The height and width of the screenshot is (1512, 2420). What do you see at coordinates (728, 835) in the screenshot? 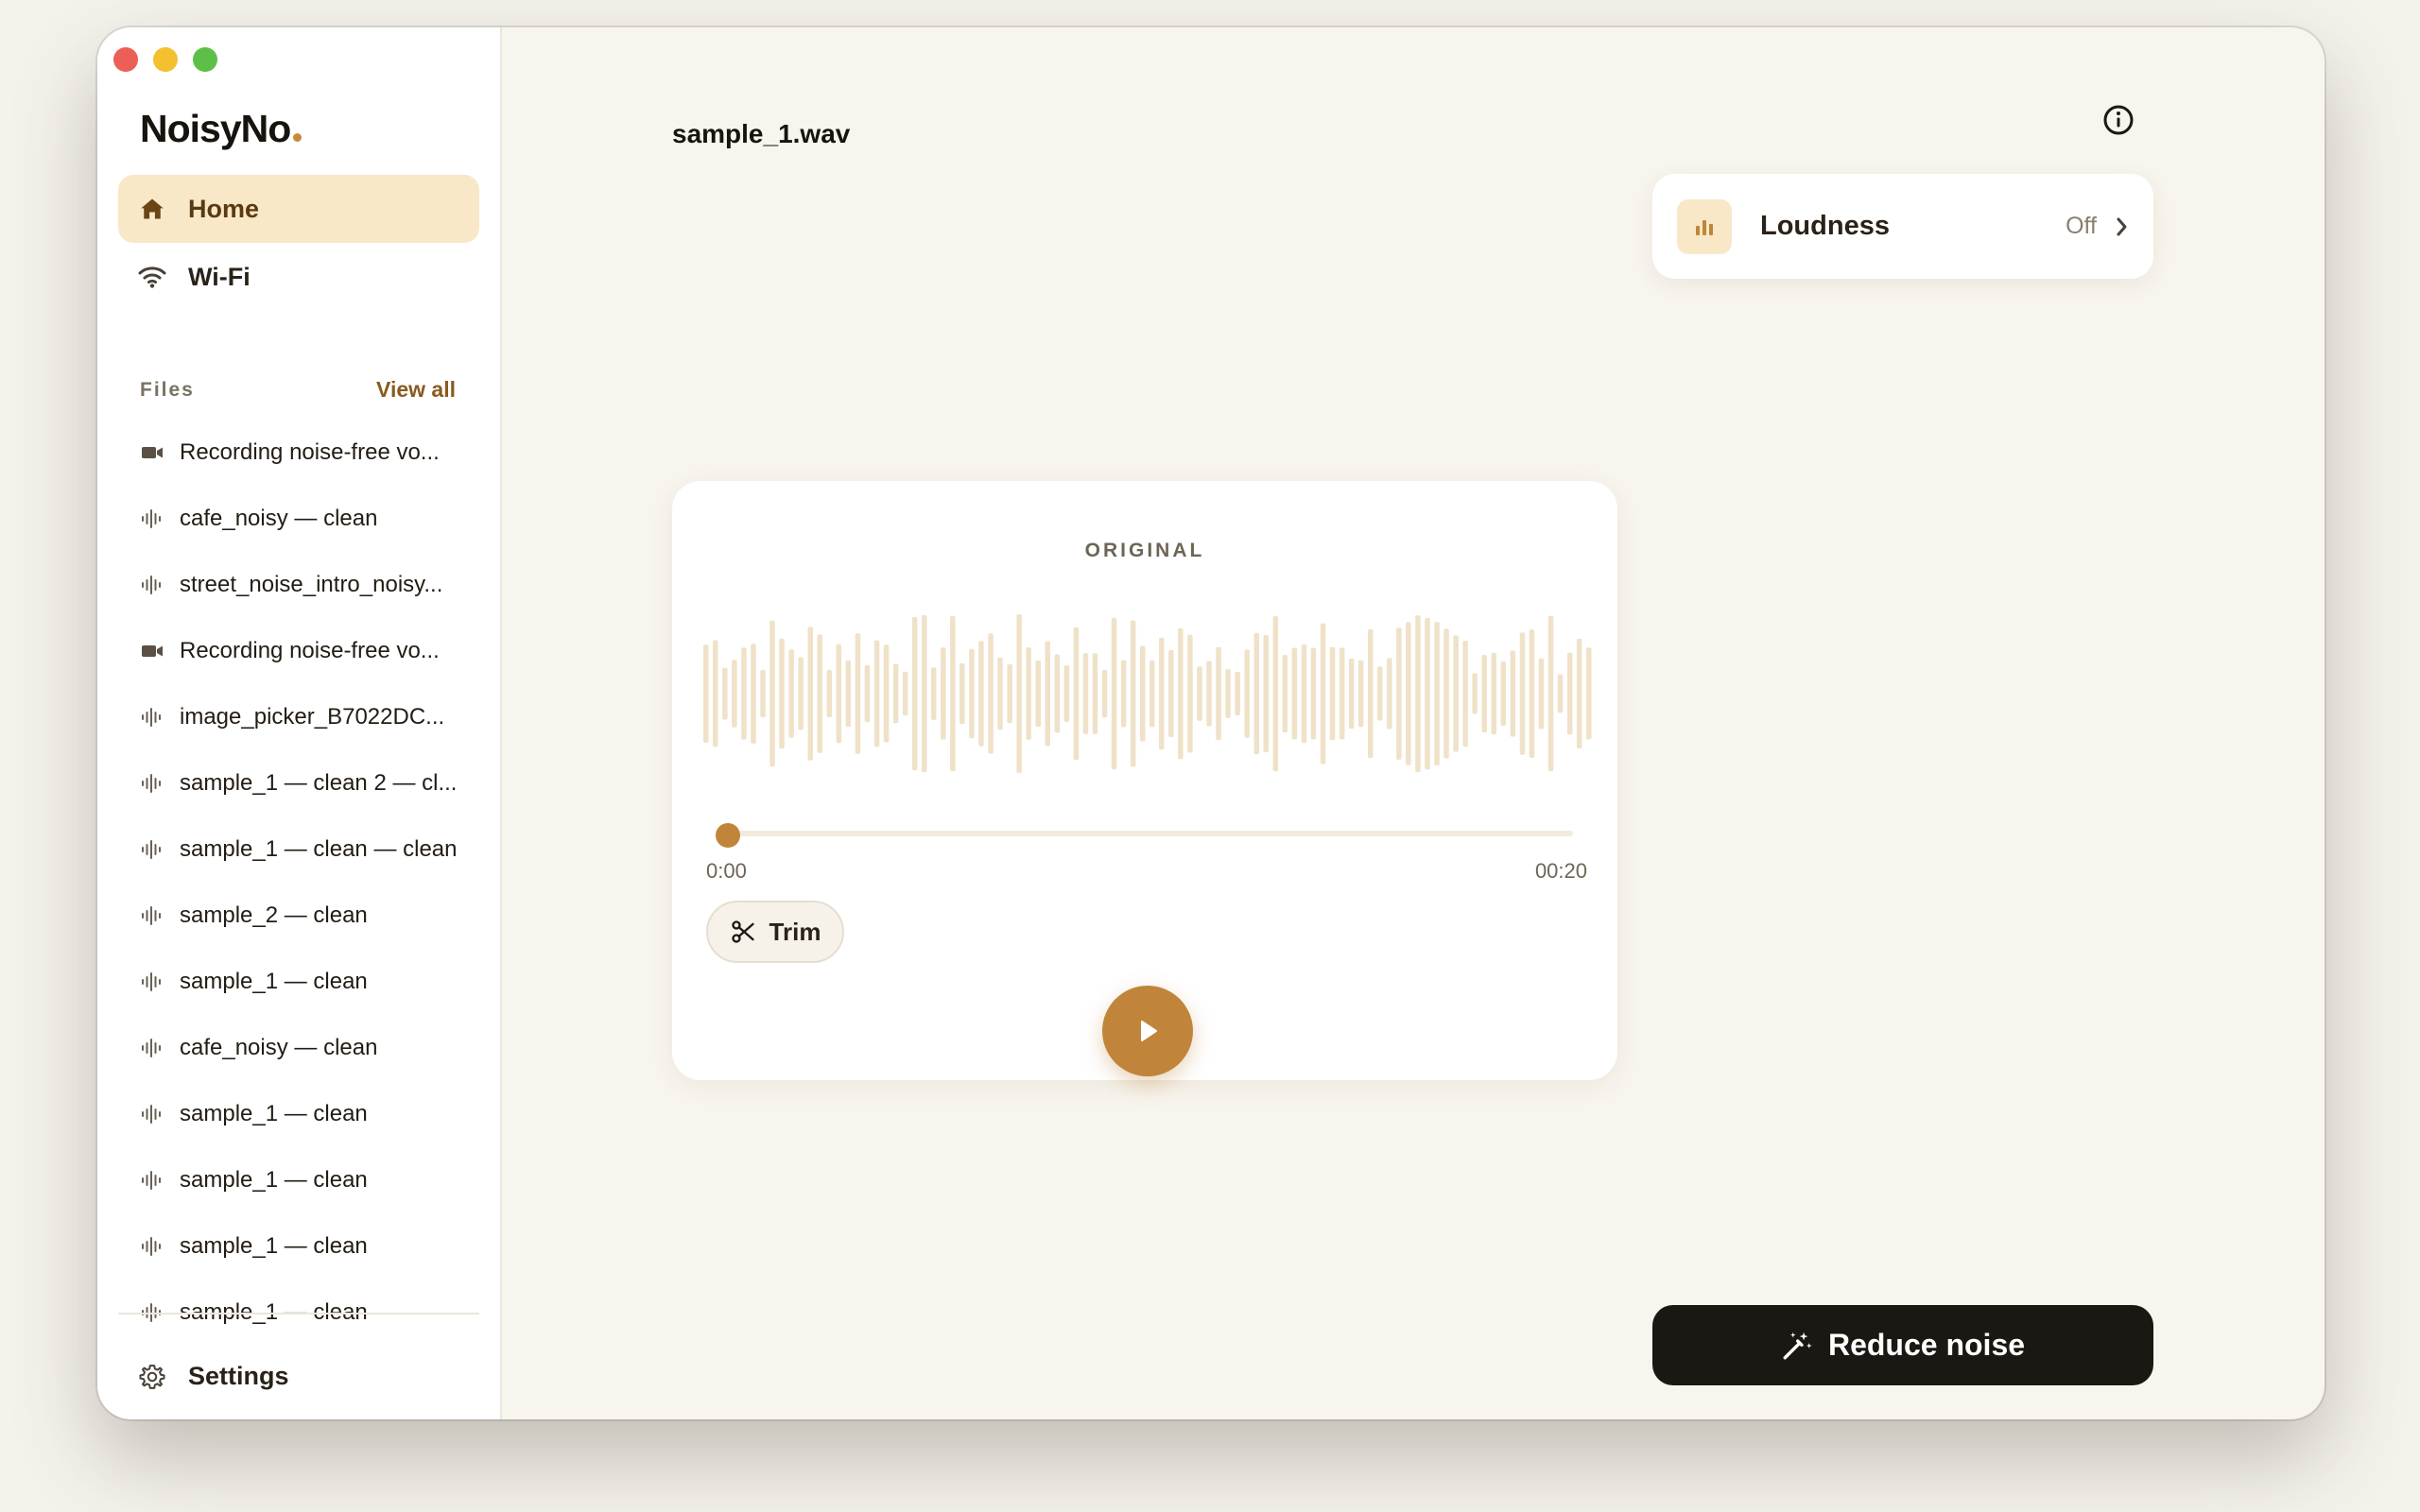
I see `playback-thumb` at bounding box center [728, 835].